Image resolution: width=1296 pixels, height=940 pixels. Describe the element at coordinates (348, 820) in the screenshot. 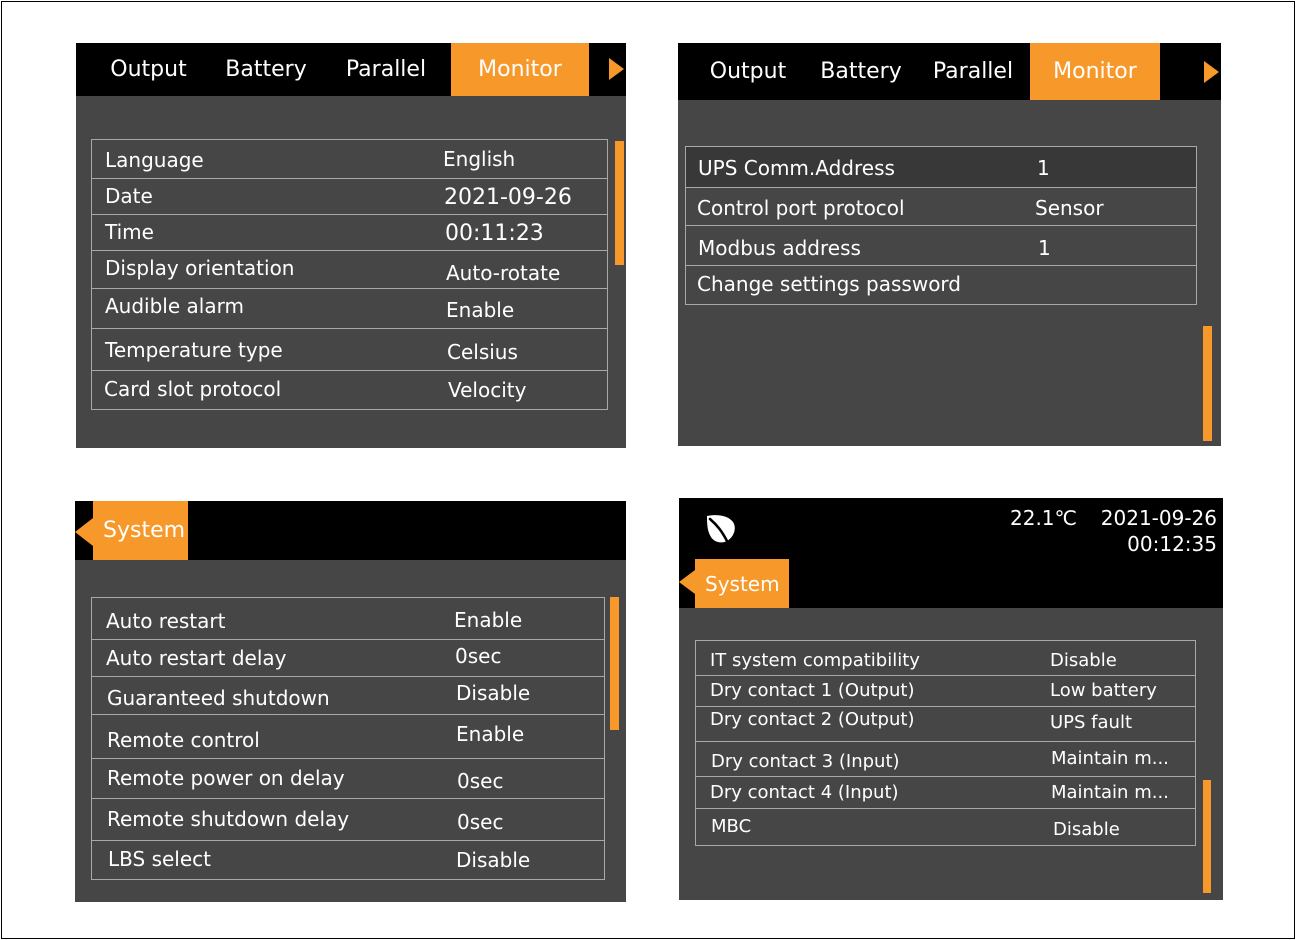

I see `row-remote-shutdown-delay: Remote shutdown delay 0sec` at that location.